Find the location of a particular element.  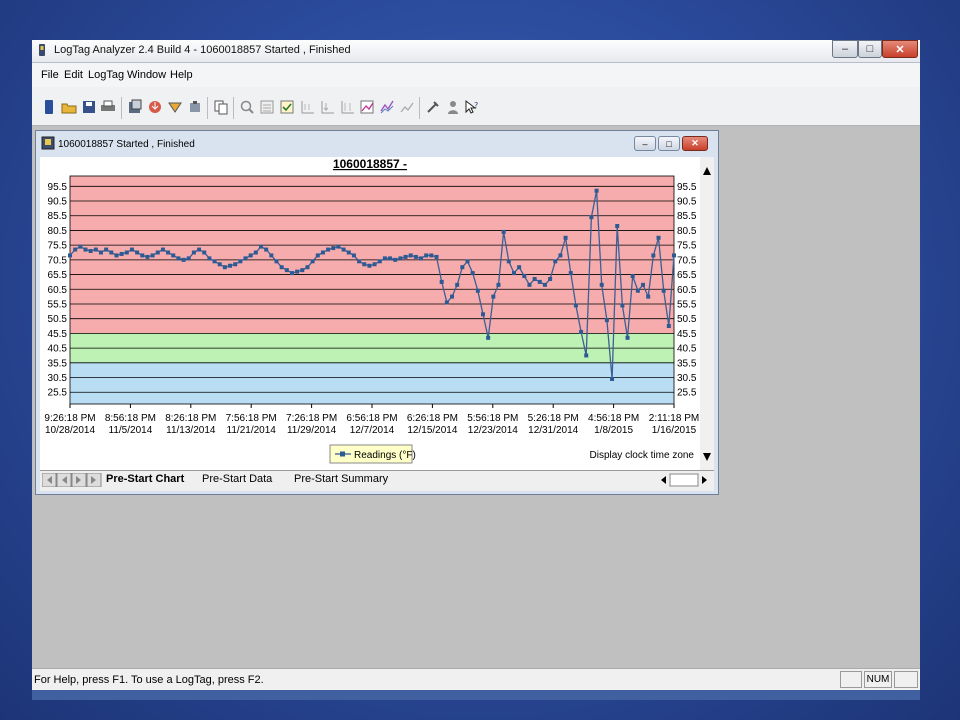

menu-bar: File Edit LogTag Window Help is located at coordinates (476, 75).